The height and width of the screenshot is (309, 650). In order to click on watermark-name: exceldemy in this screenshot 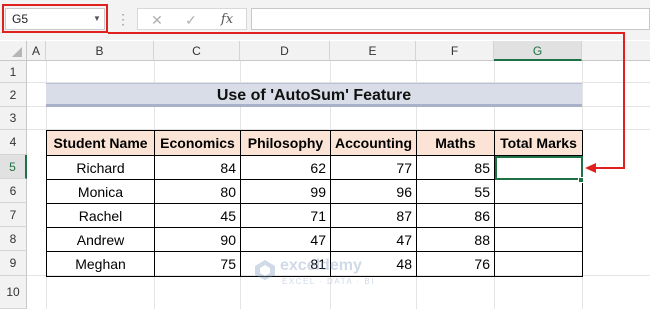, I will do `click(321, 265)`.